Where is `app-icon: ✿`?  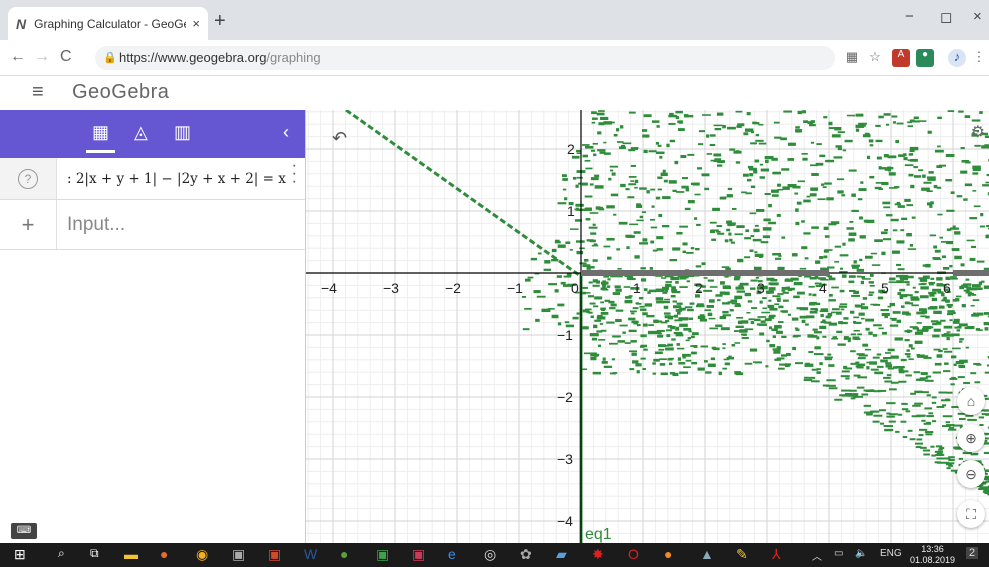
app-icon: ✿ is located at coordinates (526, 554).